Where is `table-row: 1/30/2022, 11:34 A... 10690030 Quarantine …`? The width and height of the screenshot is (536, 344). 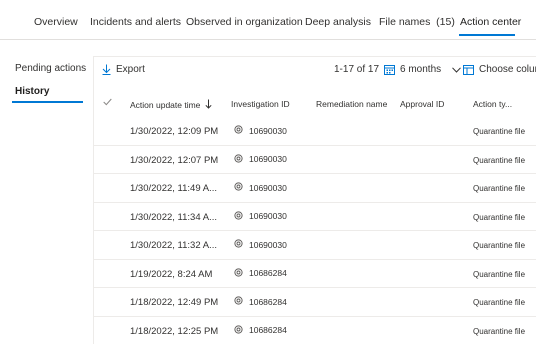
table-row: 1/30/2022, 11:34 A... 10690030 Quarantine … is located at coordinates (315, 217).